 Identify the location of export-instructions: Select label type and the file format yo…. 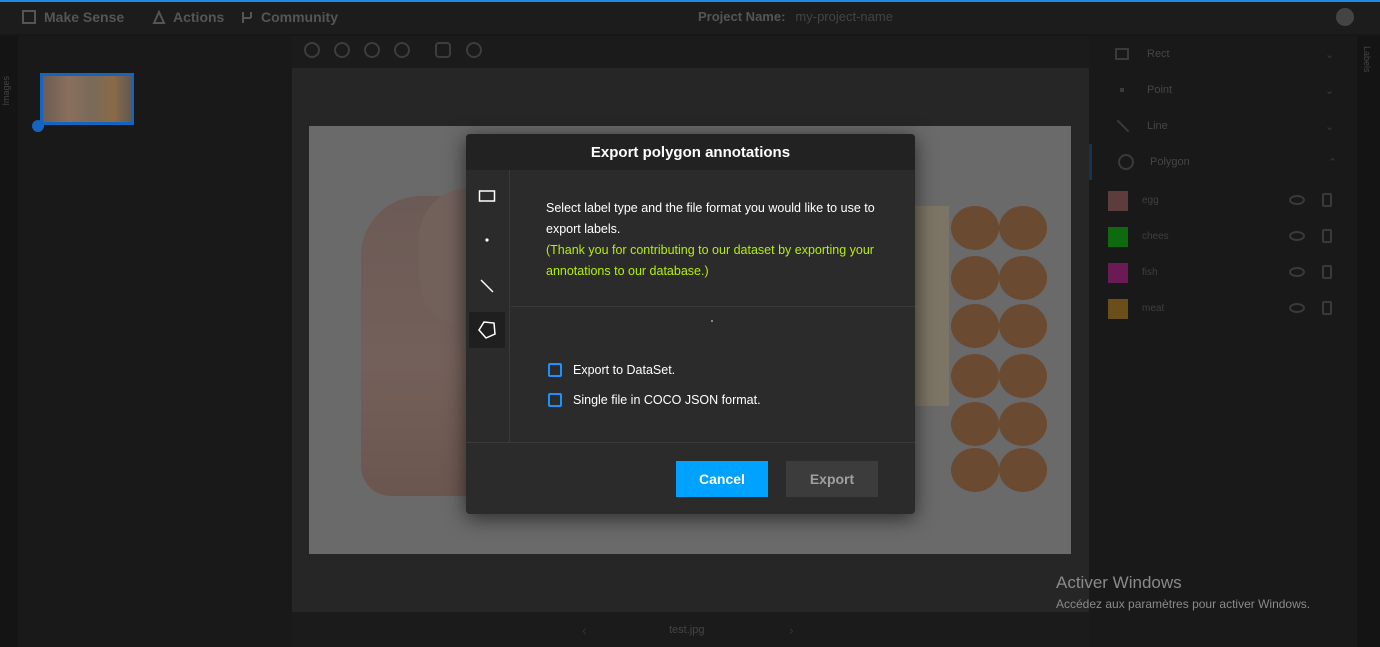
(710, 218).